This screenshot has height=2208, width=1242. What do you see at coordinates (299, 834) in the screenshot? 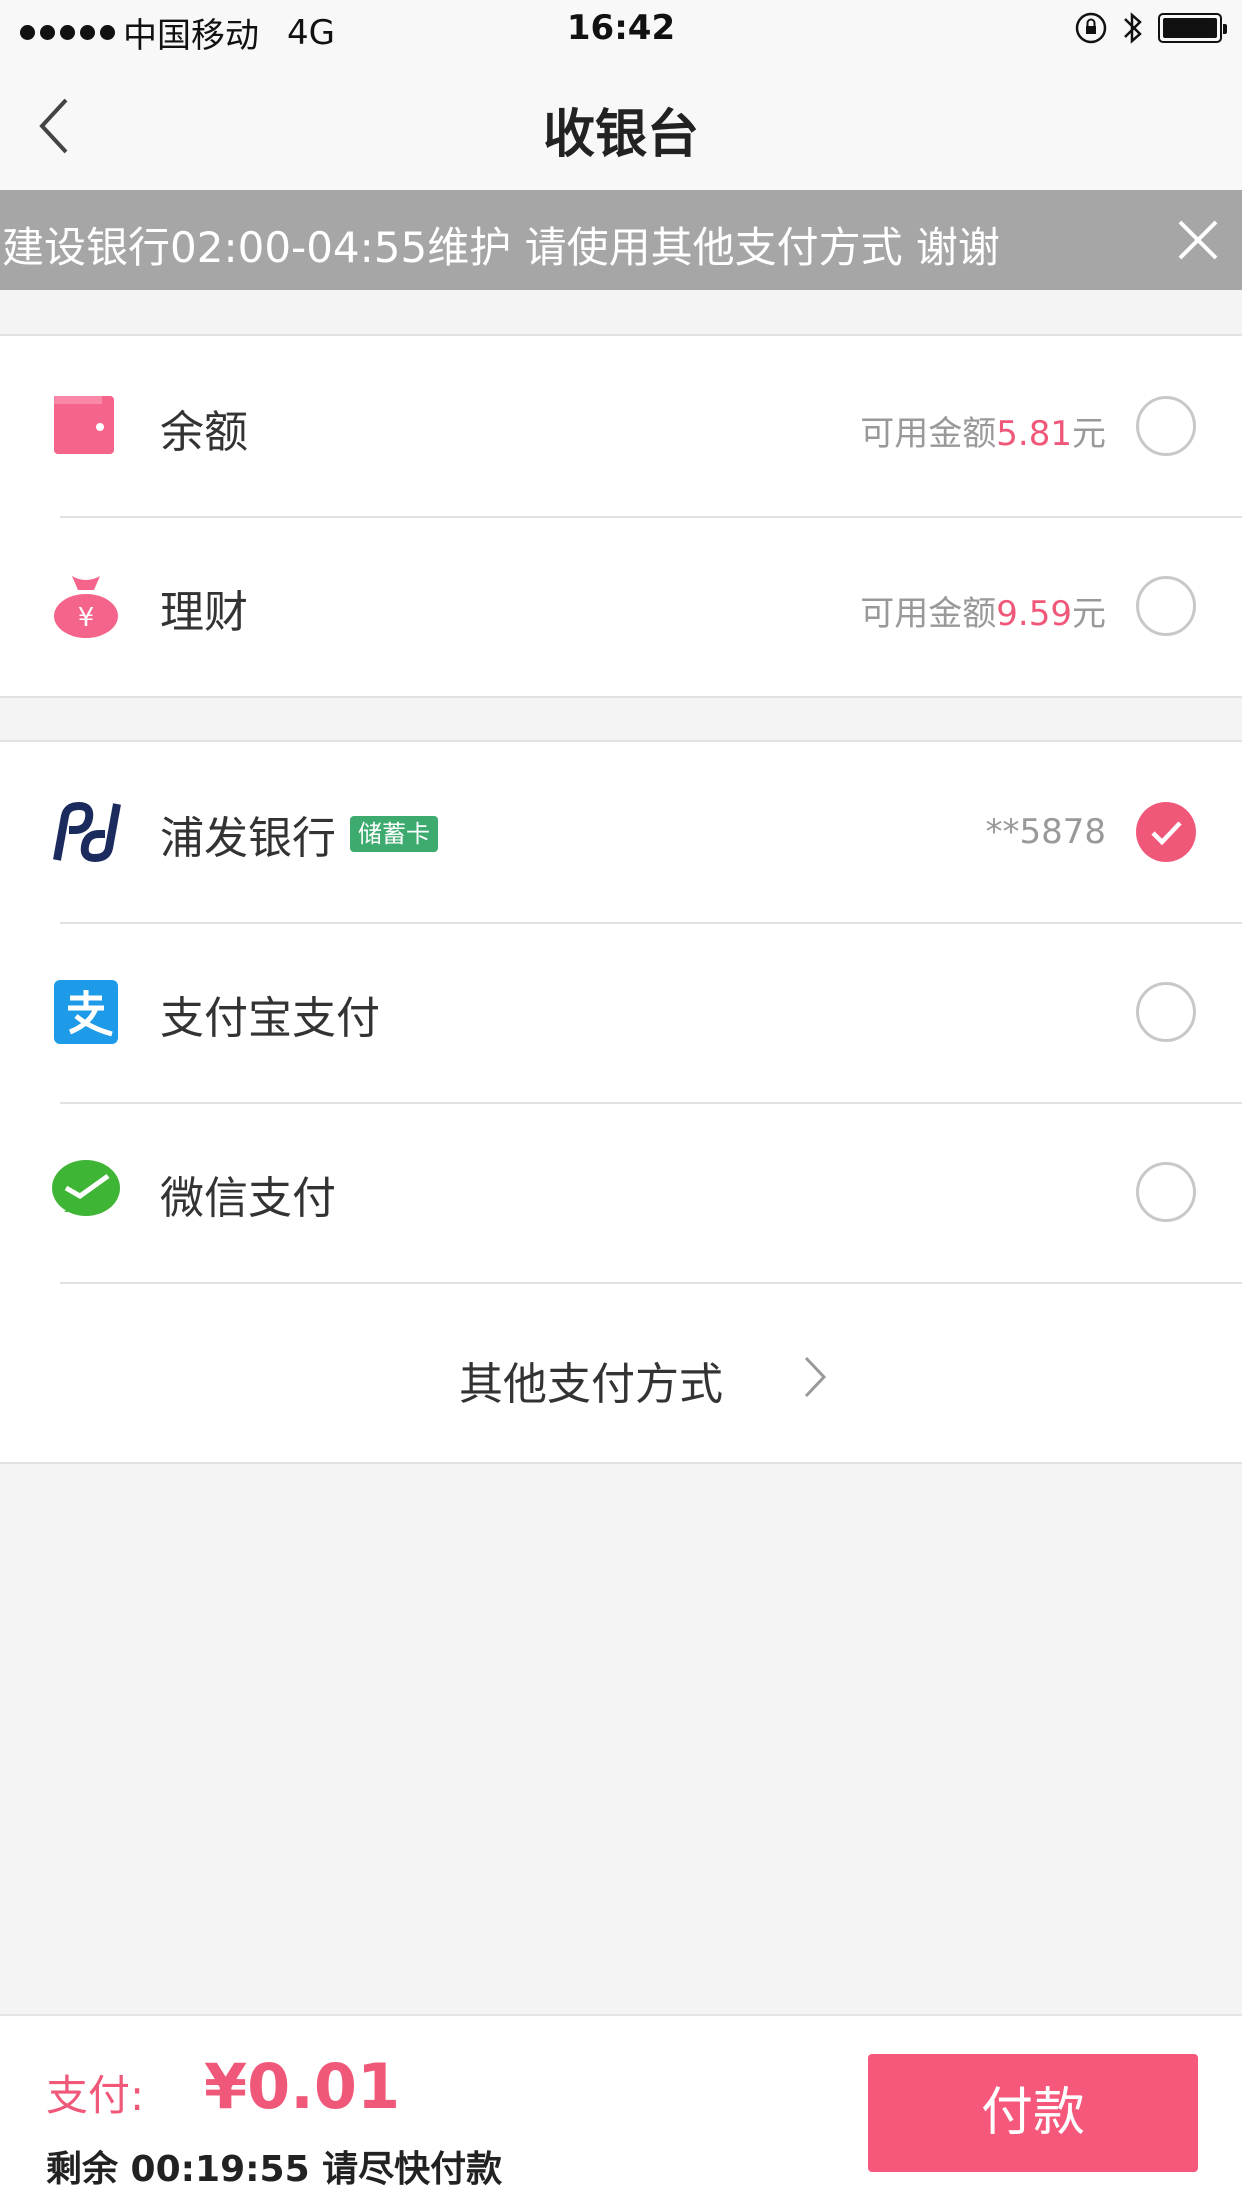
I see `option-label: 浦发银行 储蓄卡` at bounding box center [299, 834].